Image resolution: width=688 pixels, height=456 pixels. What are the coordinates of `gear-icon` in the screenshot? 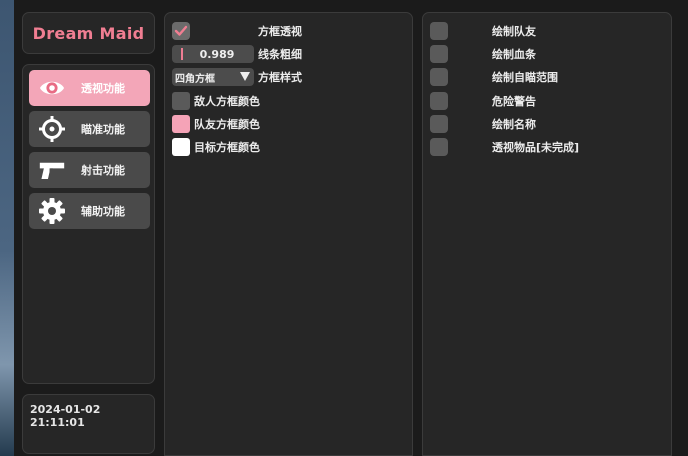 It's located at (52, 211).